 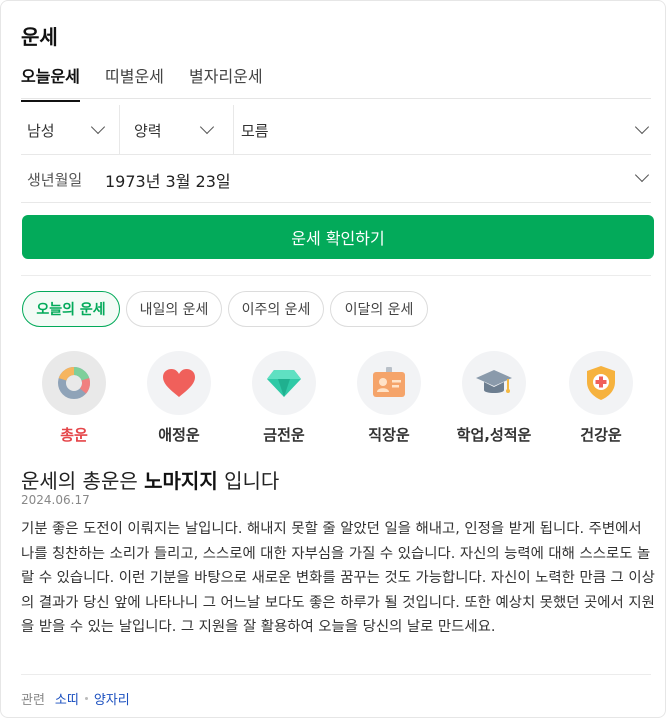 What do you see at coordinates (276, 309) in the screenshot?
I see `pill-this-week: 이주의 운세` at bounding box center [276, 309].